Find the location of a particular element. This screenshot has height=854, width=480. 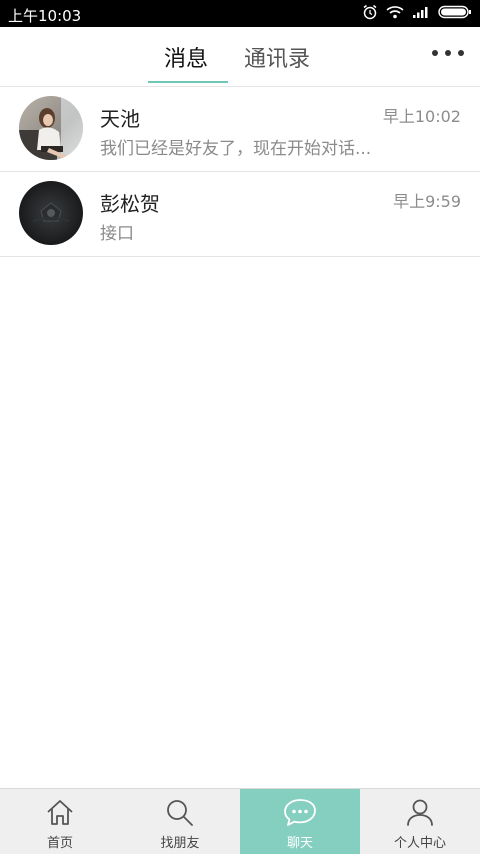

message-time: 早上9:59 is located at coordinates (427, 201).